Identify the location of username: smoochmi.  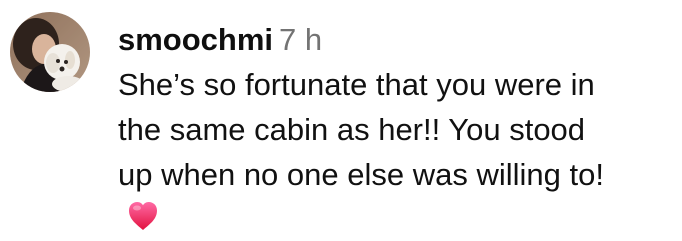
(195, 39).